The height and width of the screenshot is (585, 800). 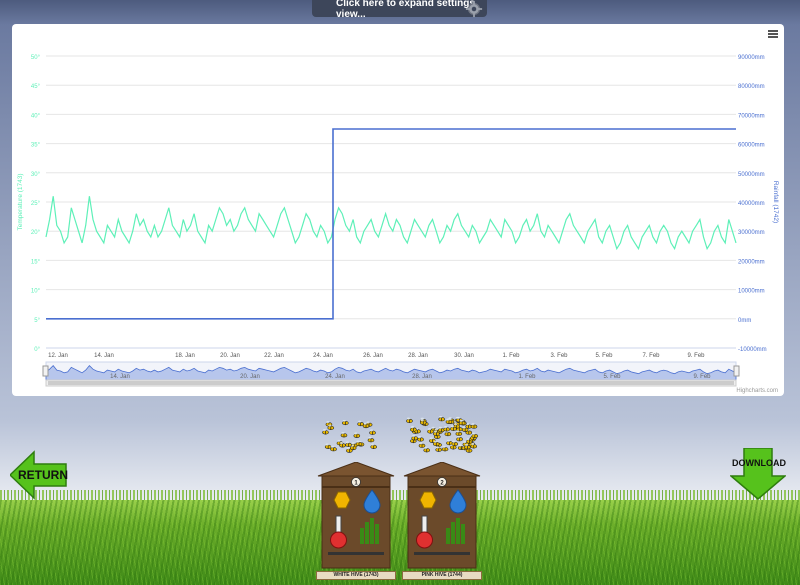 I want to click on hive-label: PINK HIVE (1744), so click(x=442, y=575).